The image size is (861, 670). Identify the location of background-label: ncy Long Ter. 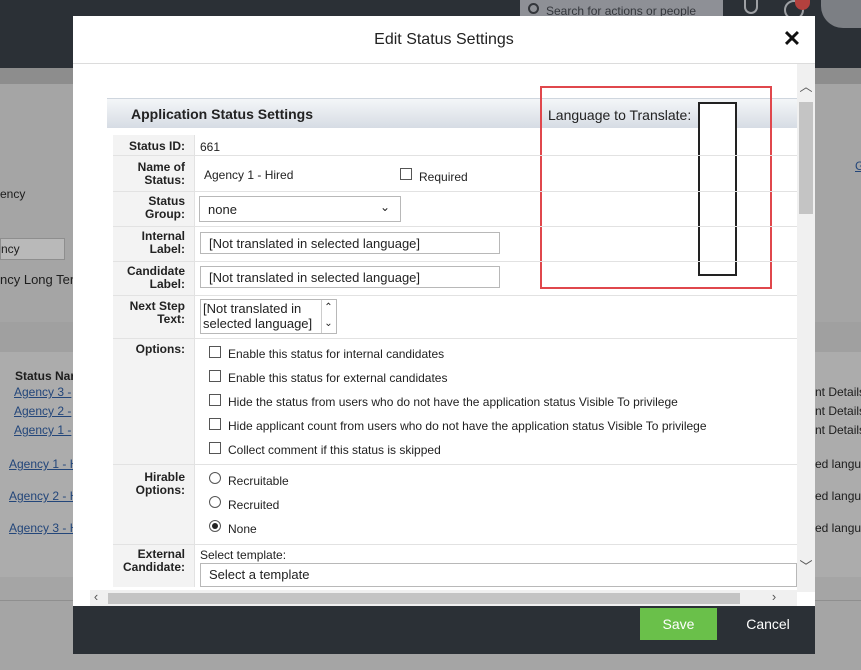
(37, 279).